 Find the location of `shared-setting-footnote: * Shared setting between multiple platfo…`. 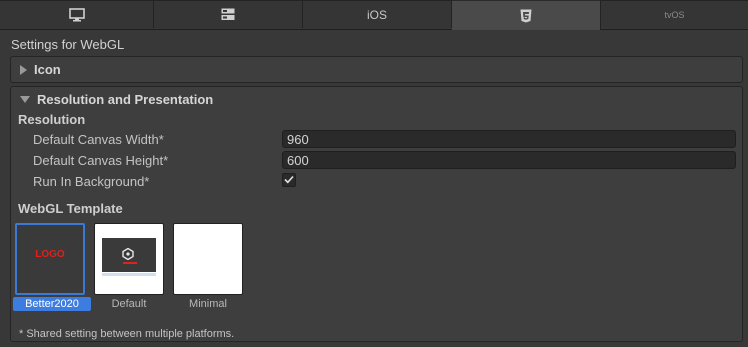

shared-setting-footnote: * Shared setting between multiple platfo… is located at coordinates (127, 334).